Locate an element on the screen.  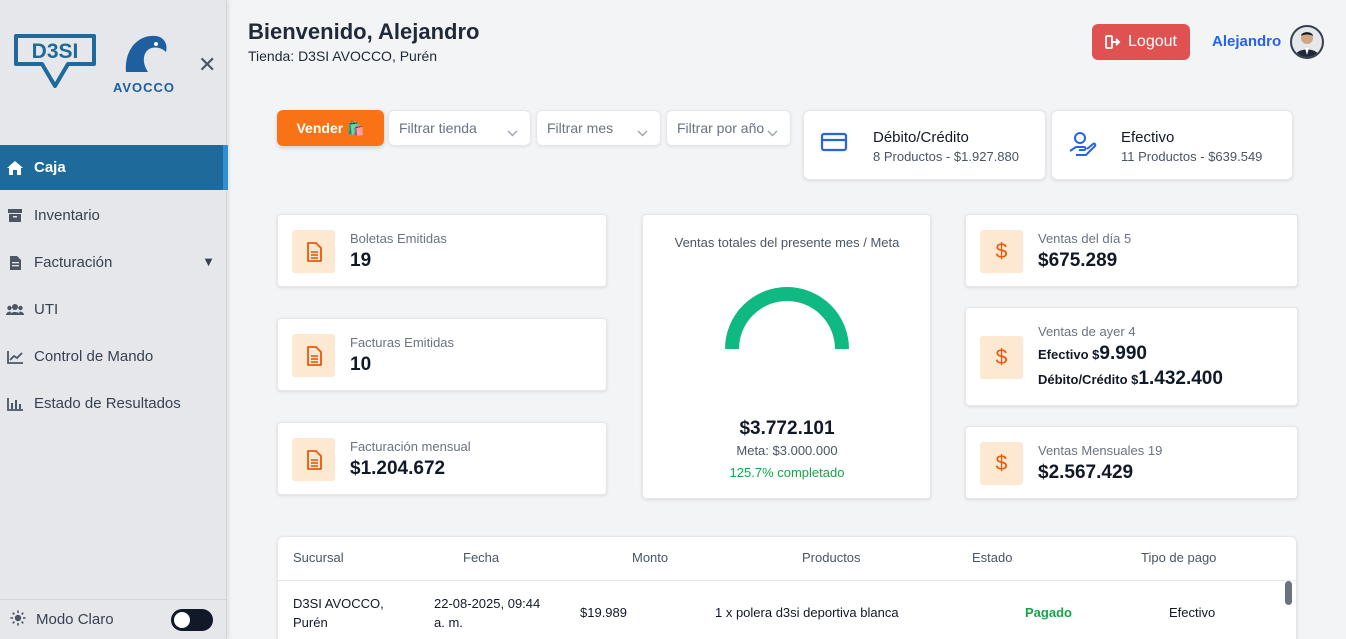
sidebar-item-label: Inventario is located at coordinates (67, 215).